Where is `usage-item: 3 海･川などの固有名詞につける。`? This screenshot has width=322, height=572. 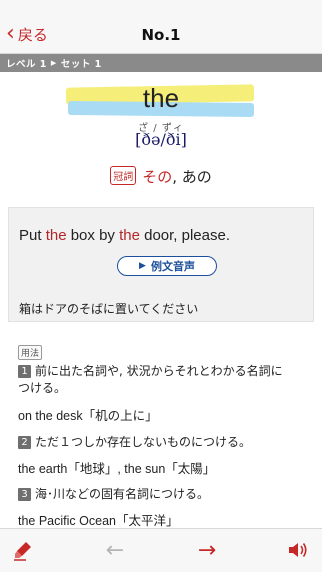
usage-item: 3 海･川などの固有名詞につける。 is located at coordinates (163, 494).